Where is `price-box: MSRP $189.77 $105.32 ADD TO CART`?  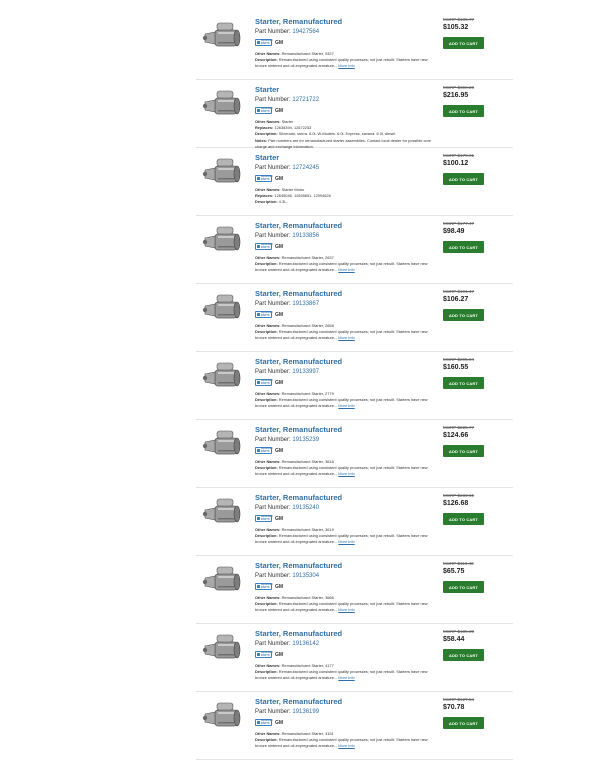
price-box: MSRP $189.77 $105.32 ADD TO CART is located at coordinates (478, 33).